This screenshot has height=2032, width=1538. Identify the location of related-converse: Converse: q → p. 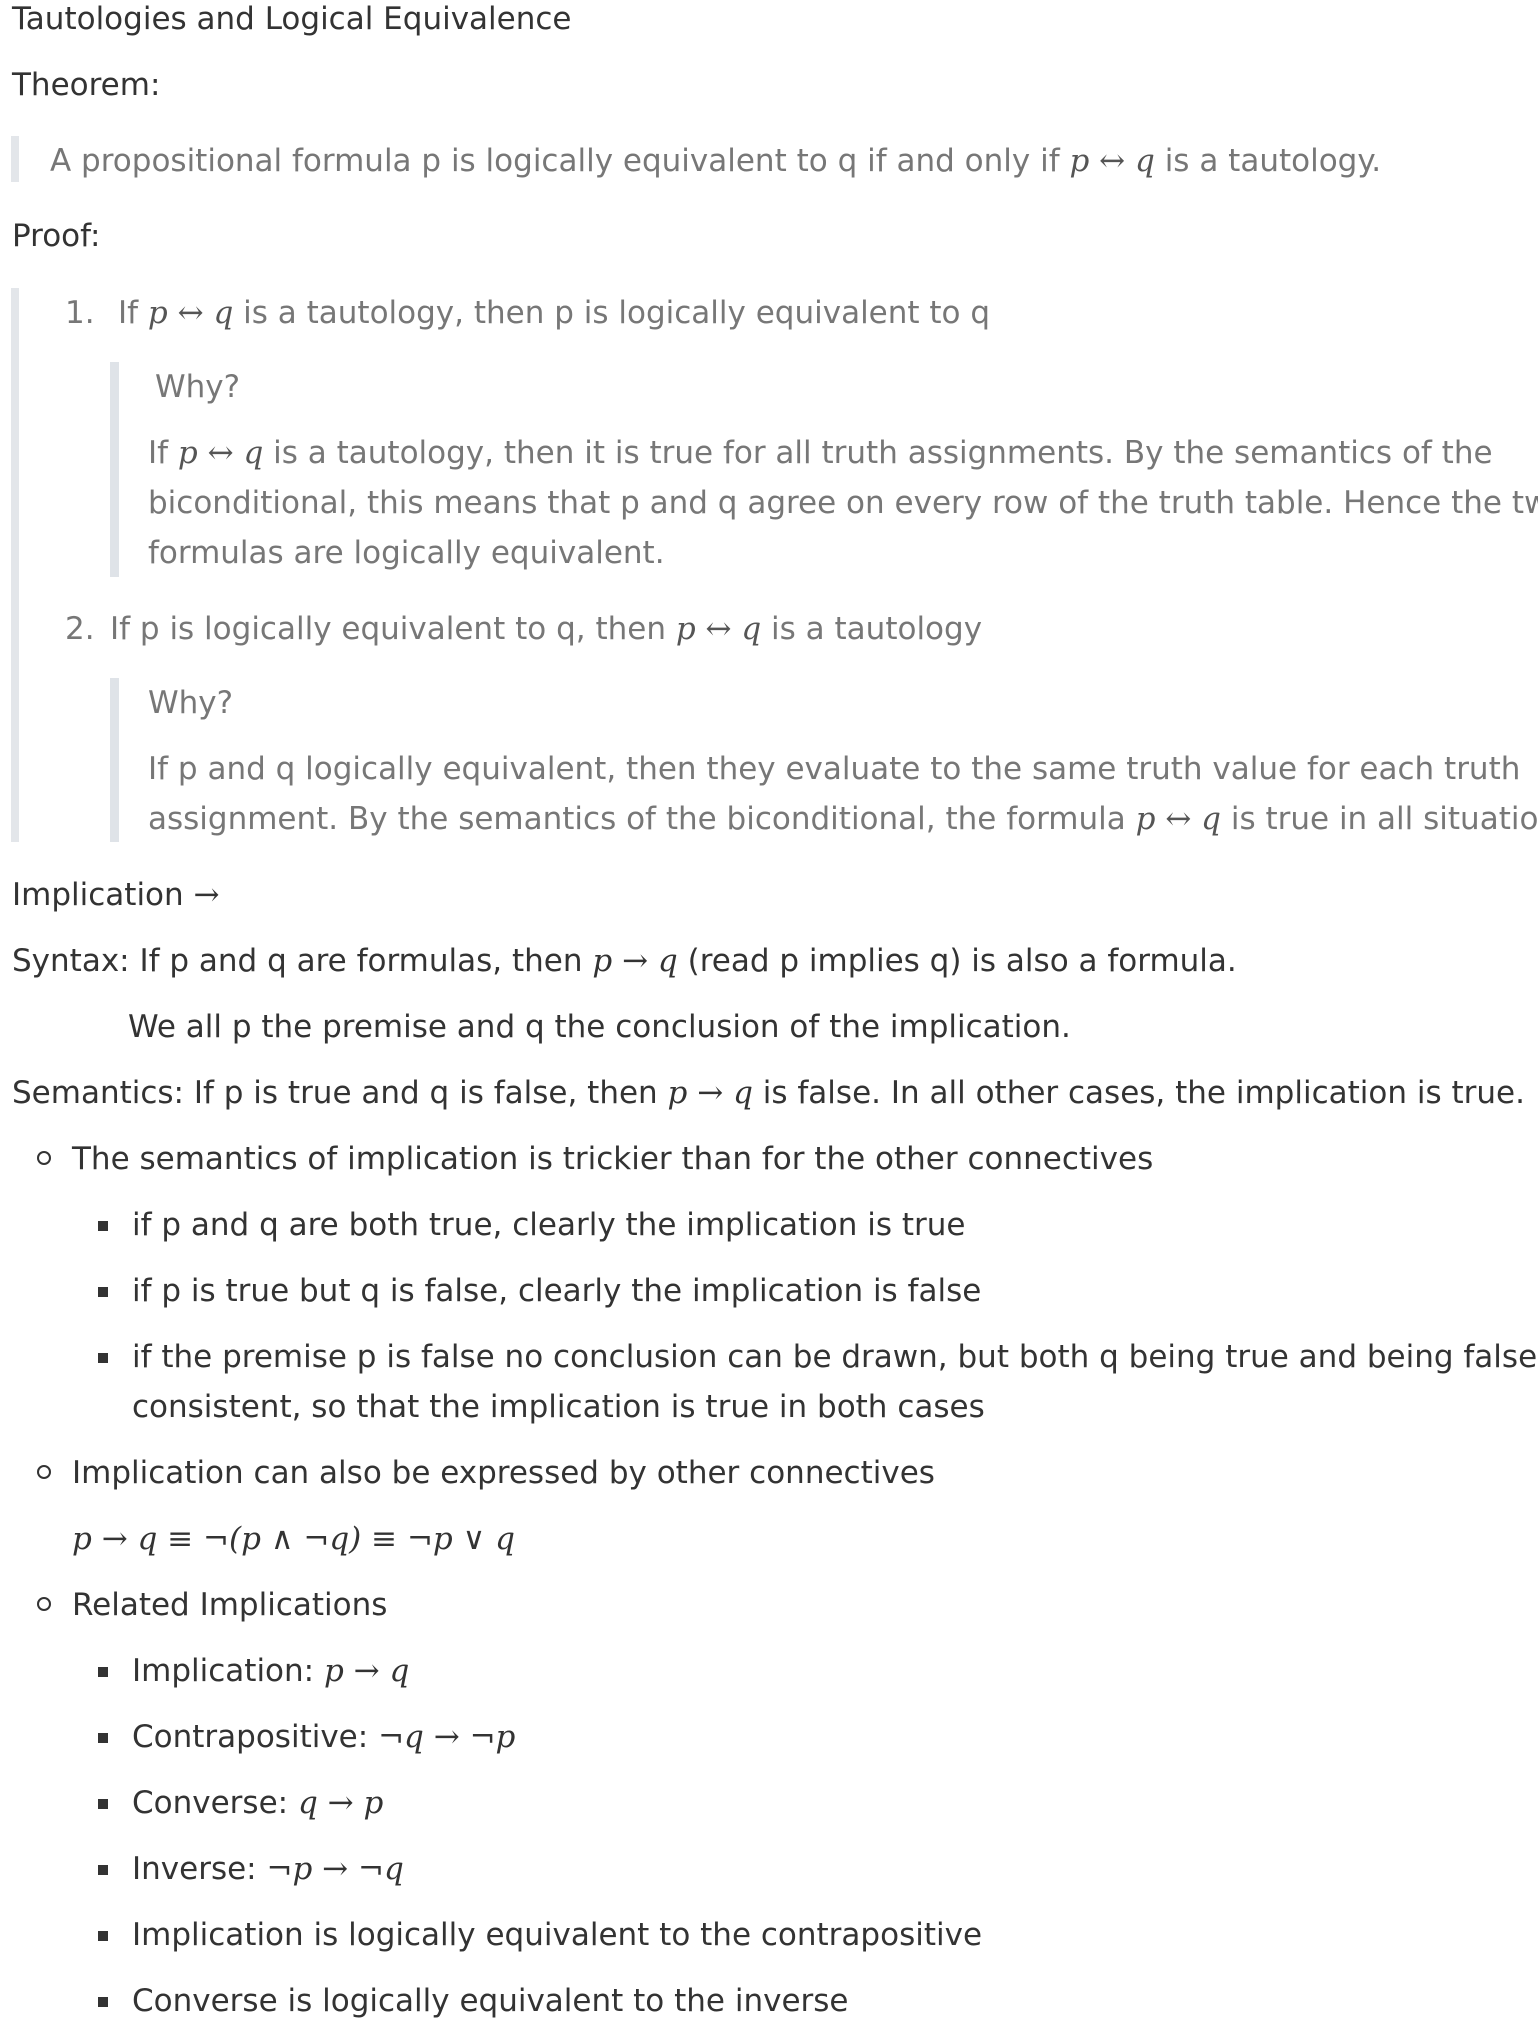
(257, 1803).